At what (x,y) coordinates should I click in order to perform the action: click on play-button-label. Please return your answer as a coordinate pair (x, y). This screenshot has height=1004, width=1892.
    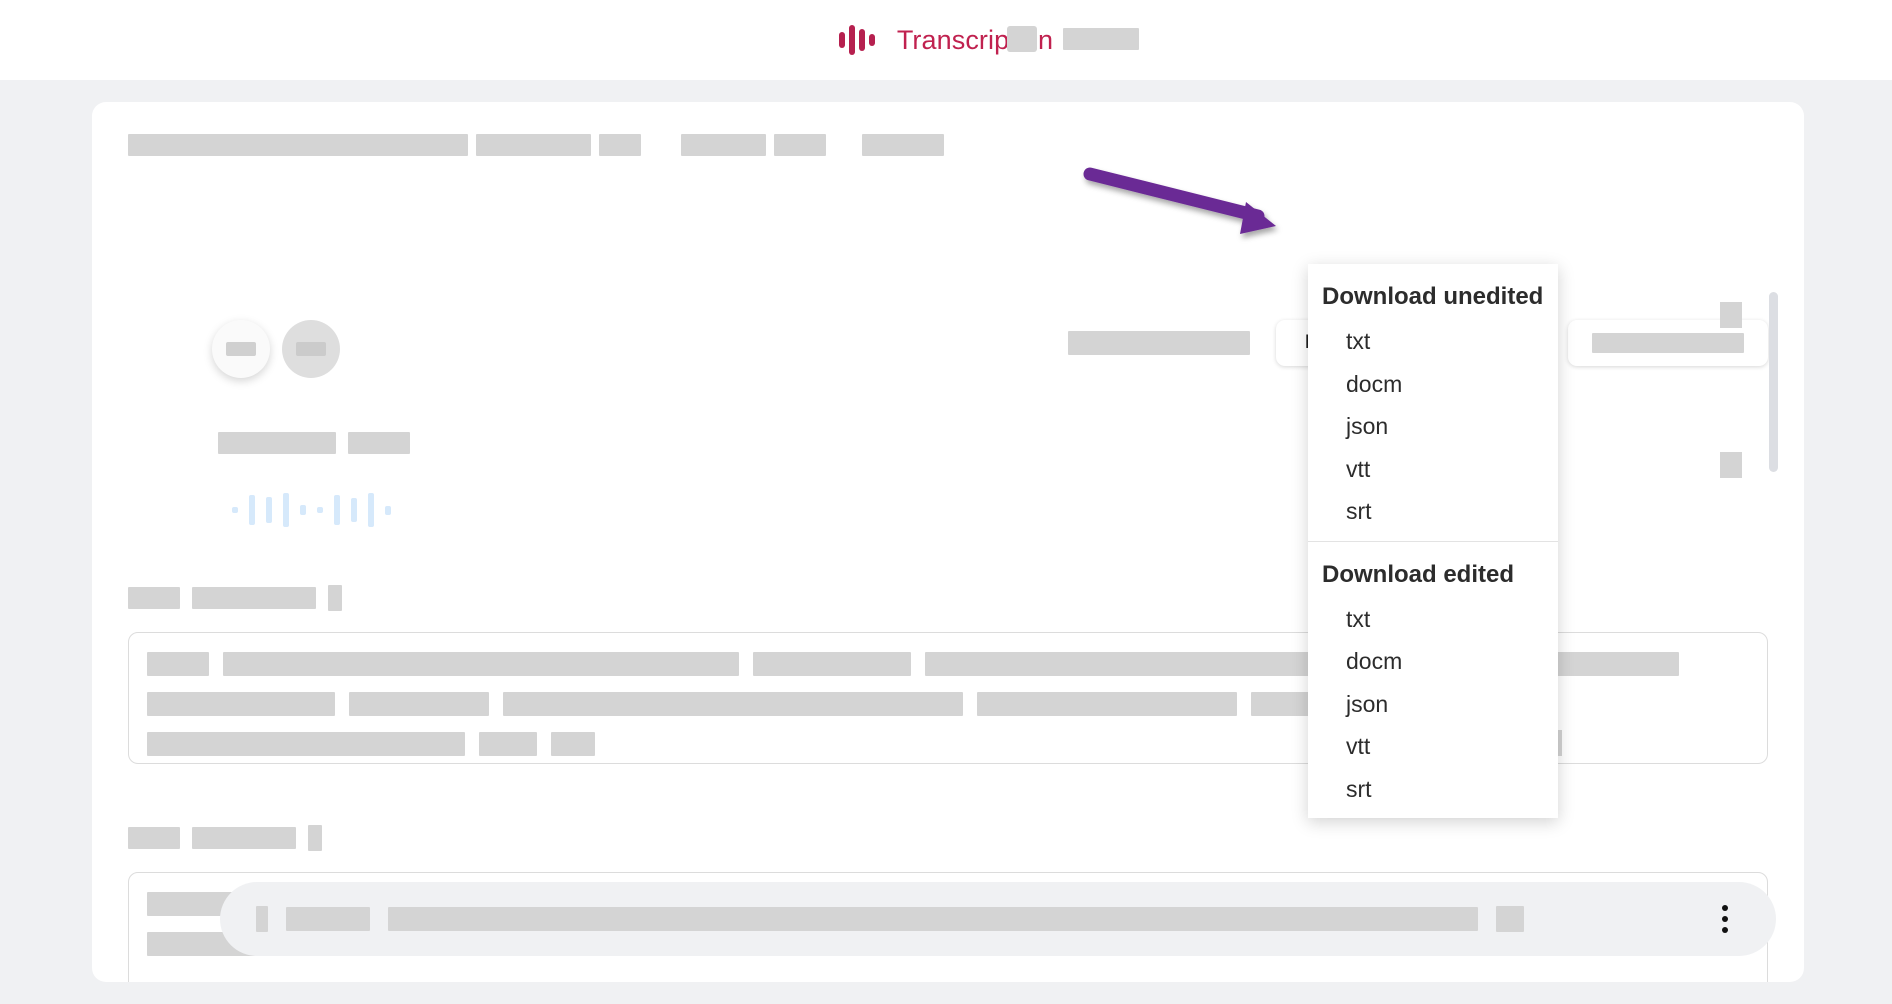
    Looking at the image, I should click on (241, 349).